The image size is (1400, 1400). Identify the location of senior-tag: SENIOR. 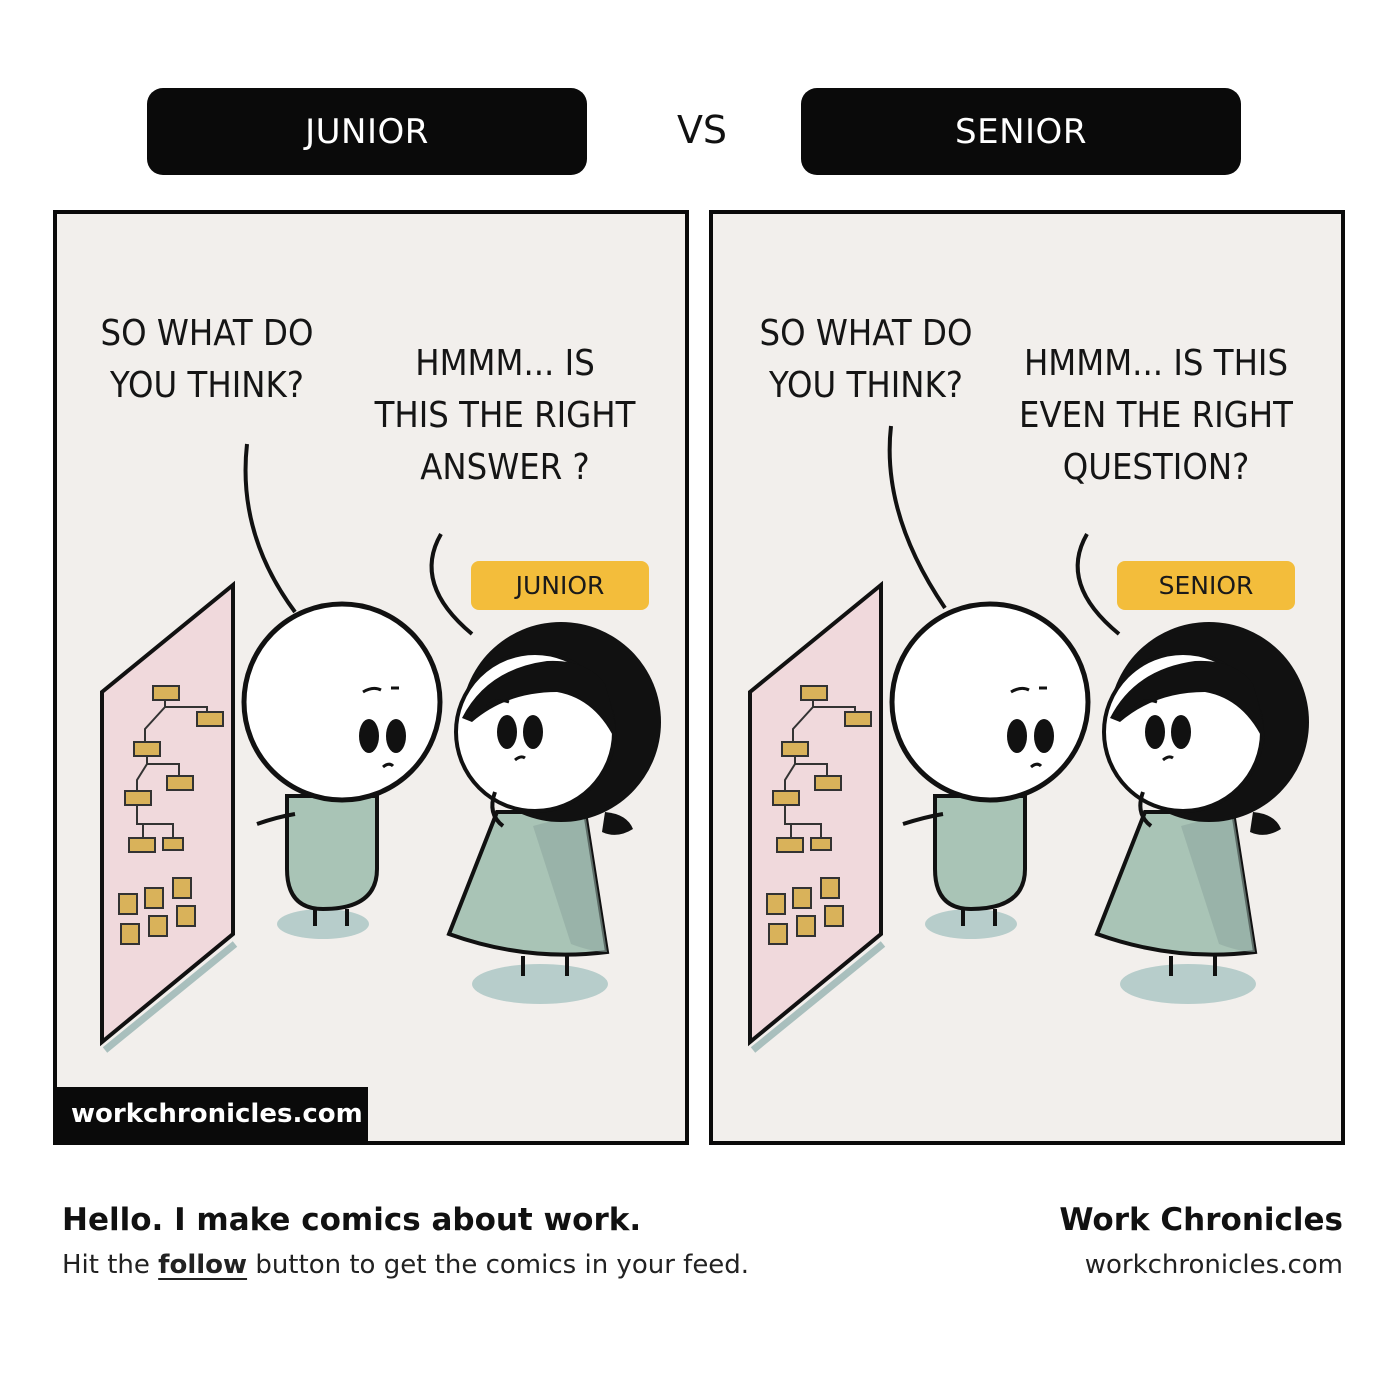
(1206, 585).